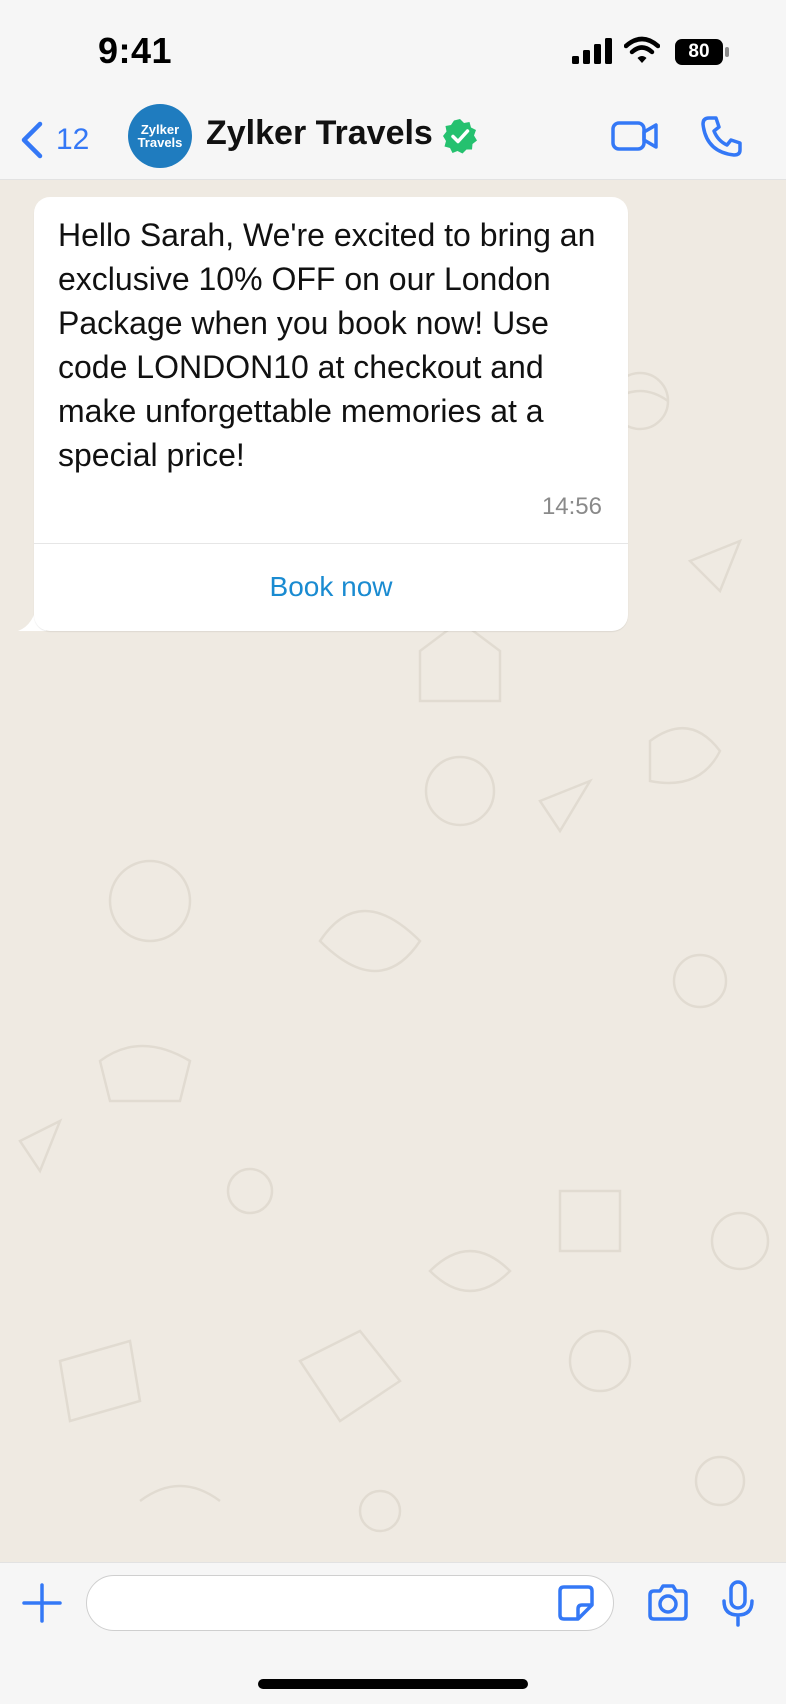 The image size is (786, 1704). Describe the element at coordinates (460, 136) in the screenshot. I see `verified-badge-icon` at that location.